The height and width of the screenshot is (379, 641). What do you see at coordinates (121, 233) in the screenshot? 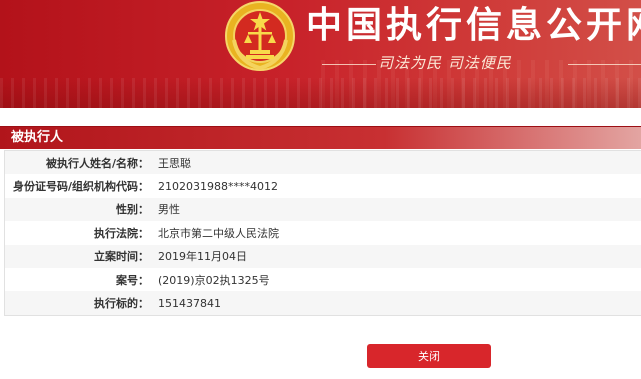
I see `row-label: 执行法院：` at bounding box center [121, 233].